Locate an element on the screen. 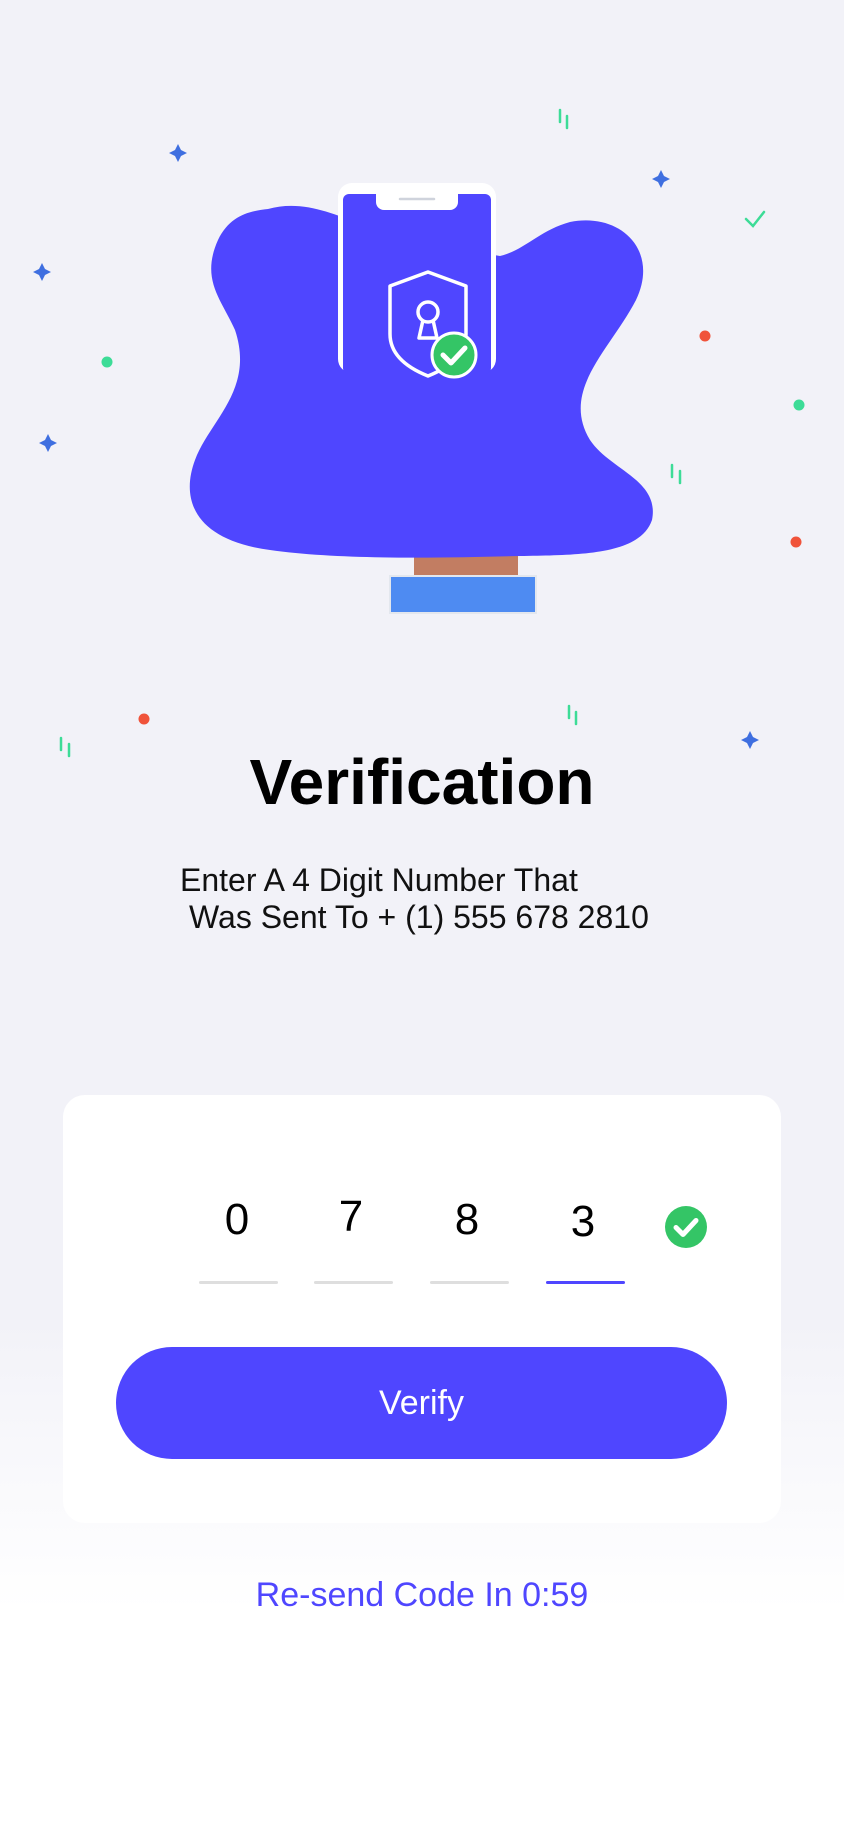 This screenshot has height=1830, width=844. instructions-line-1: Enter A 4 Digit Number That is located at coordinates (379, 880).